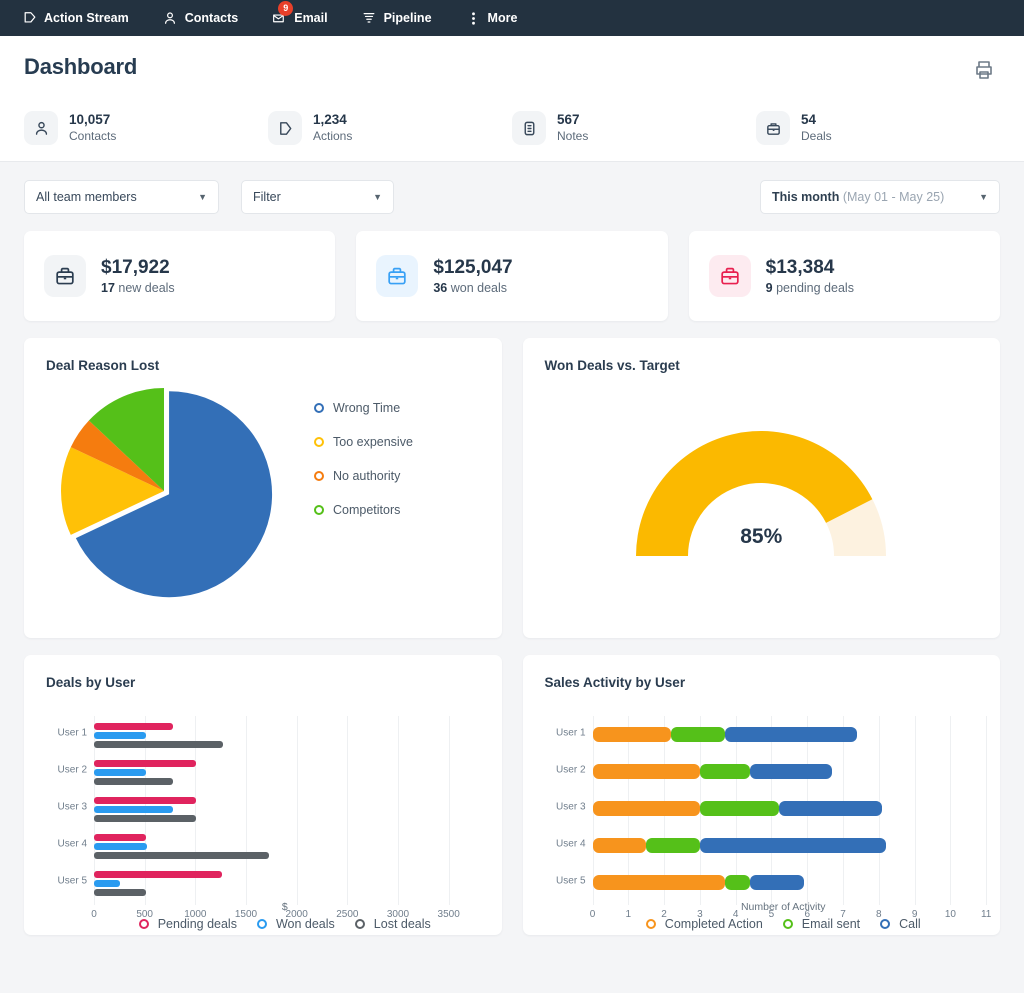 The image size is (1024, 993). Describe the element at coordinates (568, 119) in the screenshot. I see `stat-value: 567` at that location.